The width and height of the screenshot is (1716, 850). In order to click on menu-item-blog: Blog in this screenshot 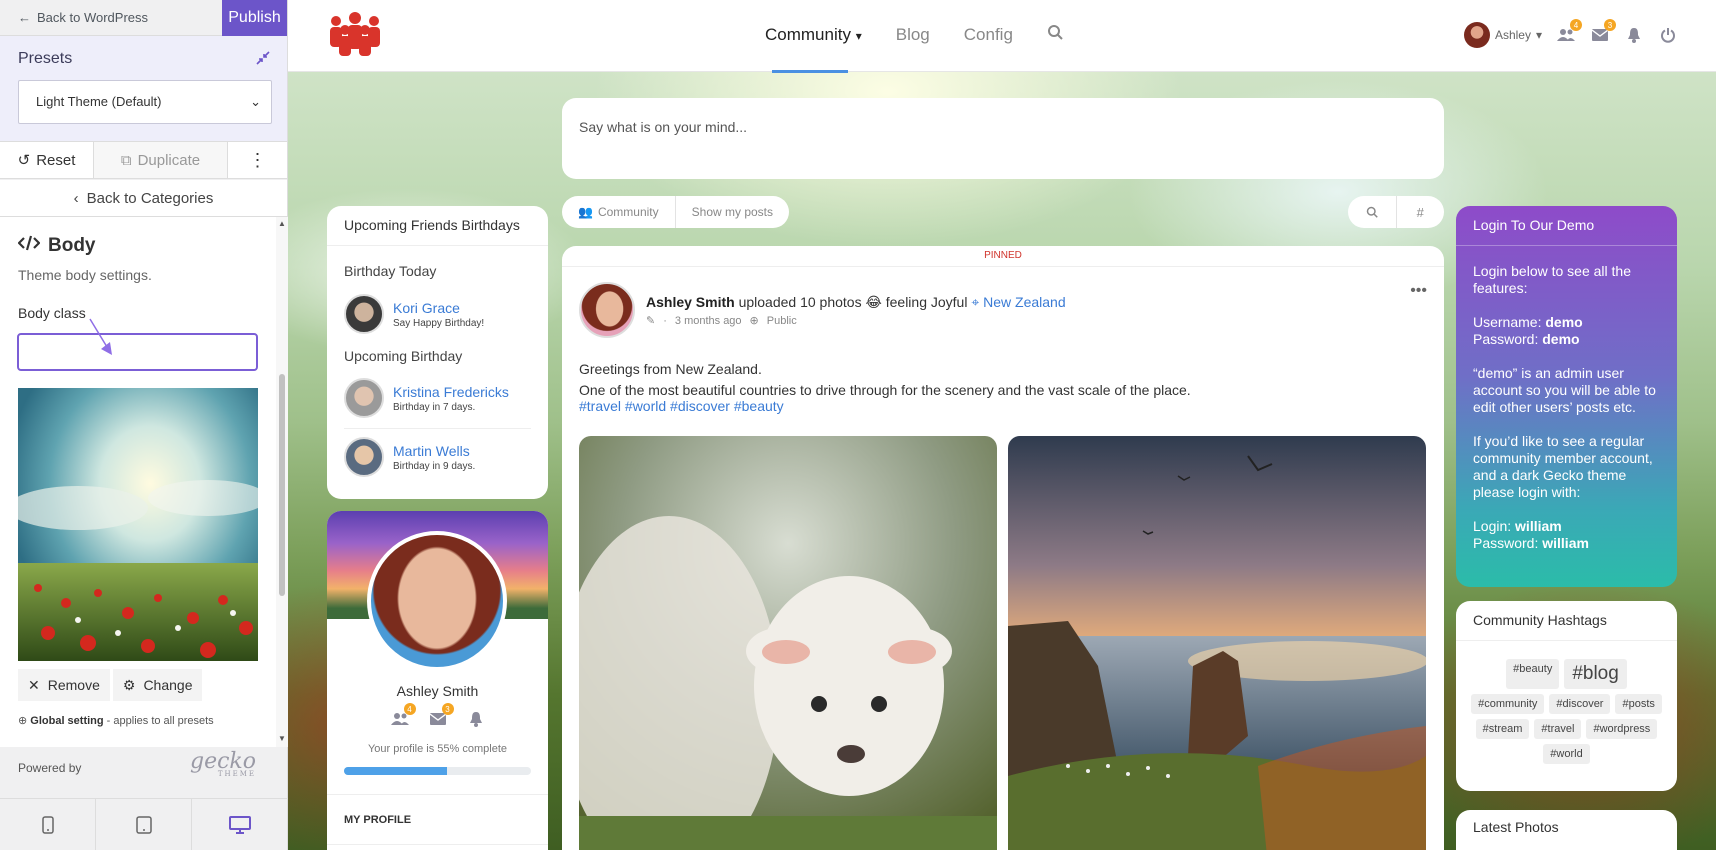, I will do `click(913, 35)`.